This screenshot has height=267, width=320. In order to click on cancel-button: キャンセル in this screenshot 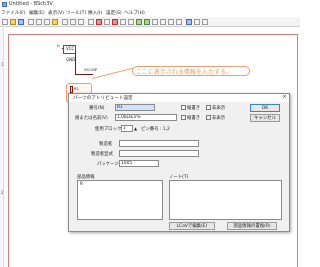, I will do `click(265, 118)`.